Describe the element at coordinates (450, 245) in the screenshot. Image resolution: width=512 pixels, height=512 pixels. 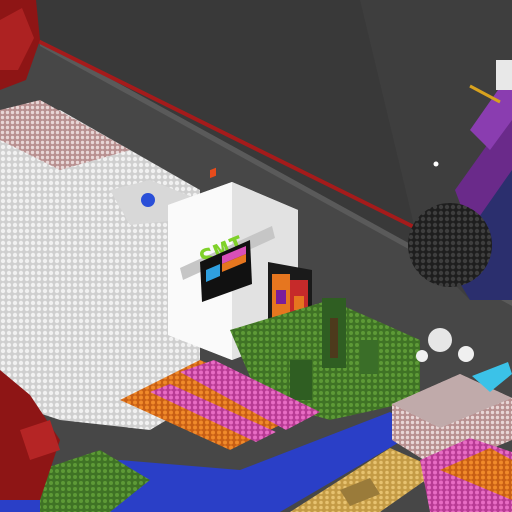
I see `coal-sphere` at that location.